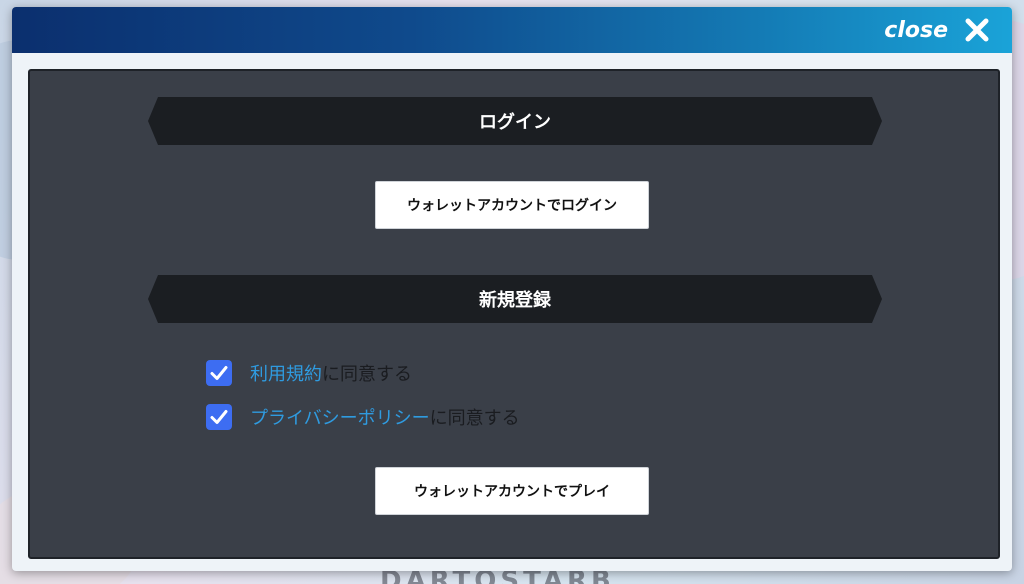  Describe the element at coordinates (916, 30) in the screenshot. I see `close-label: close` at that location.